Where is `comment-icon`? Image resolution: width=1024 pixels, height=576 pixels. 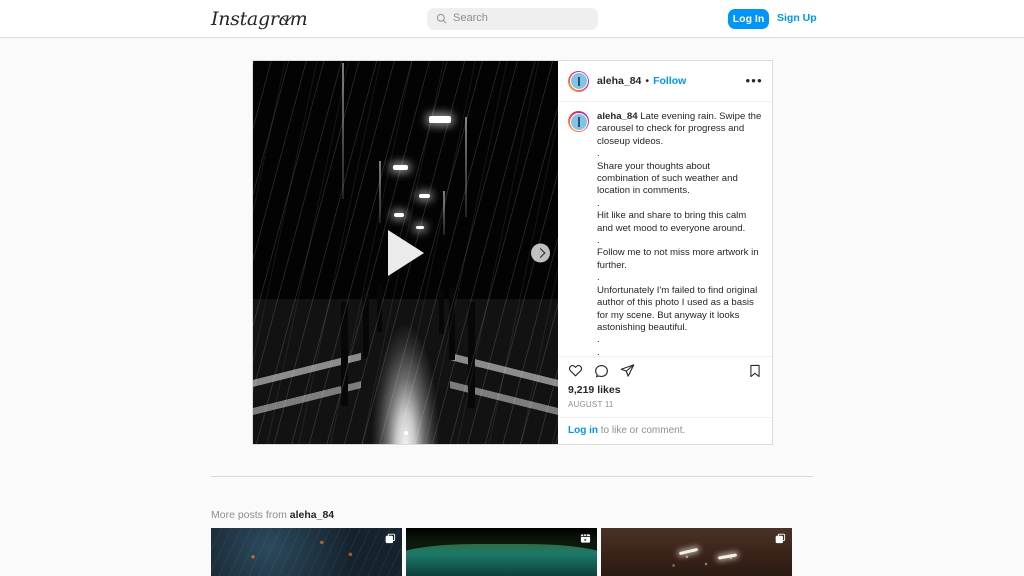
comment-icon is located at coordinates (601, 370).